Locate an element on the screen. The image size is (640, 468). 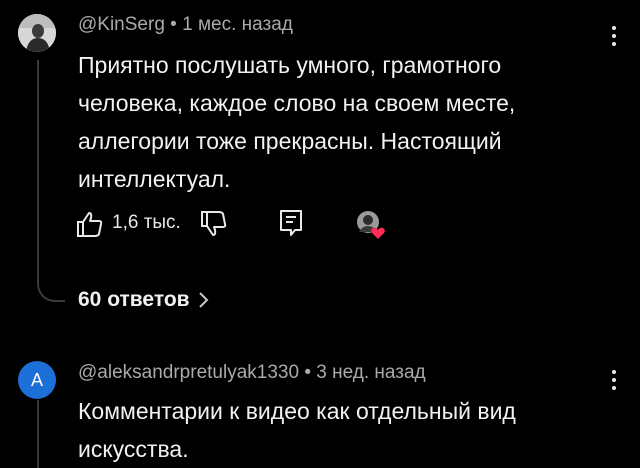
comment-meta: @aleksandrpretulyak1330 • 3 нед. назад is located at coordinates (252, 373).